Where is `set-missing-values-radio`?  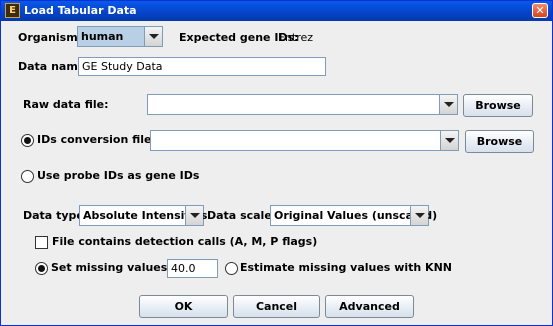
set-missing-values-radio is located at coordinates (41, 268).